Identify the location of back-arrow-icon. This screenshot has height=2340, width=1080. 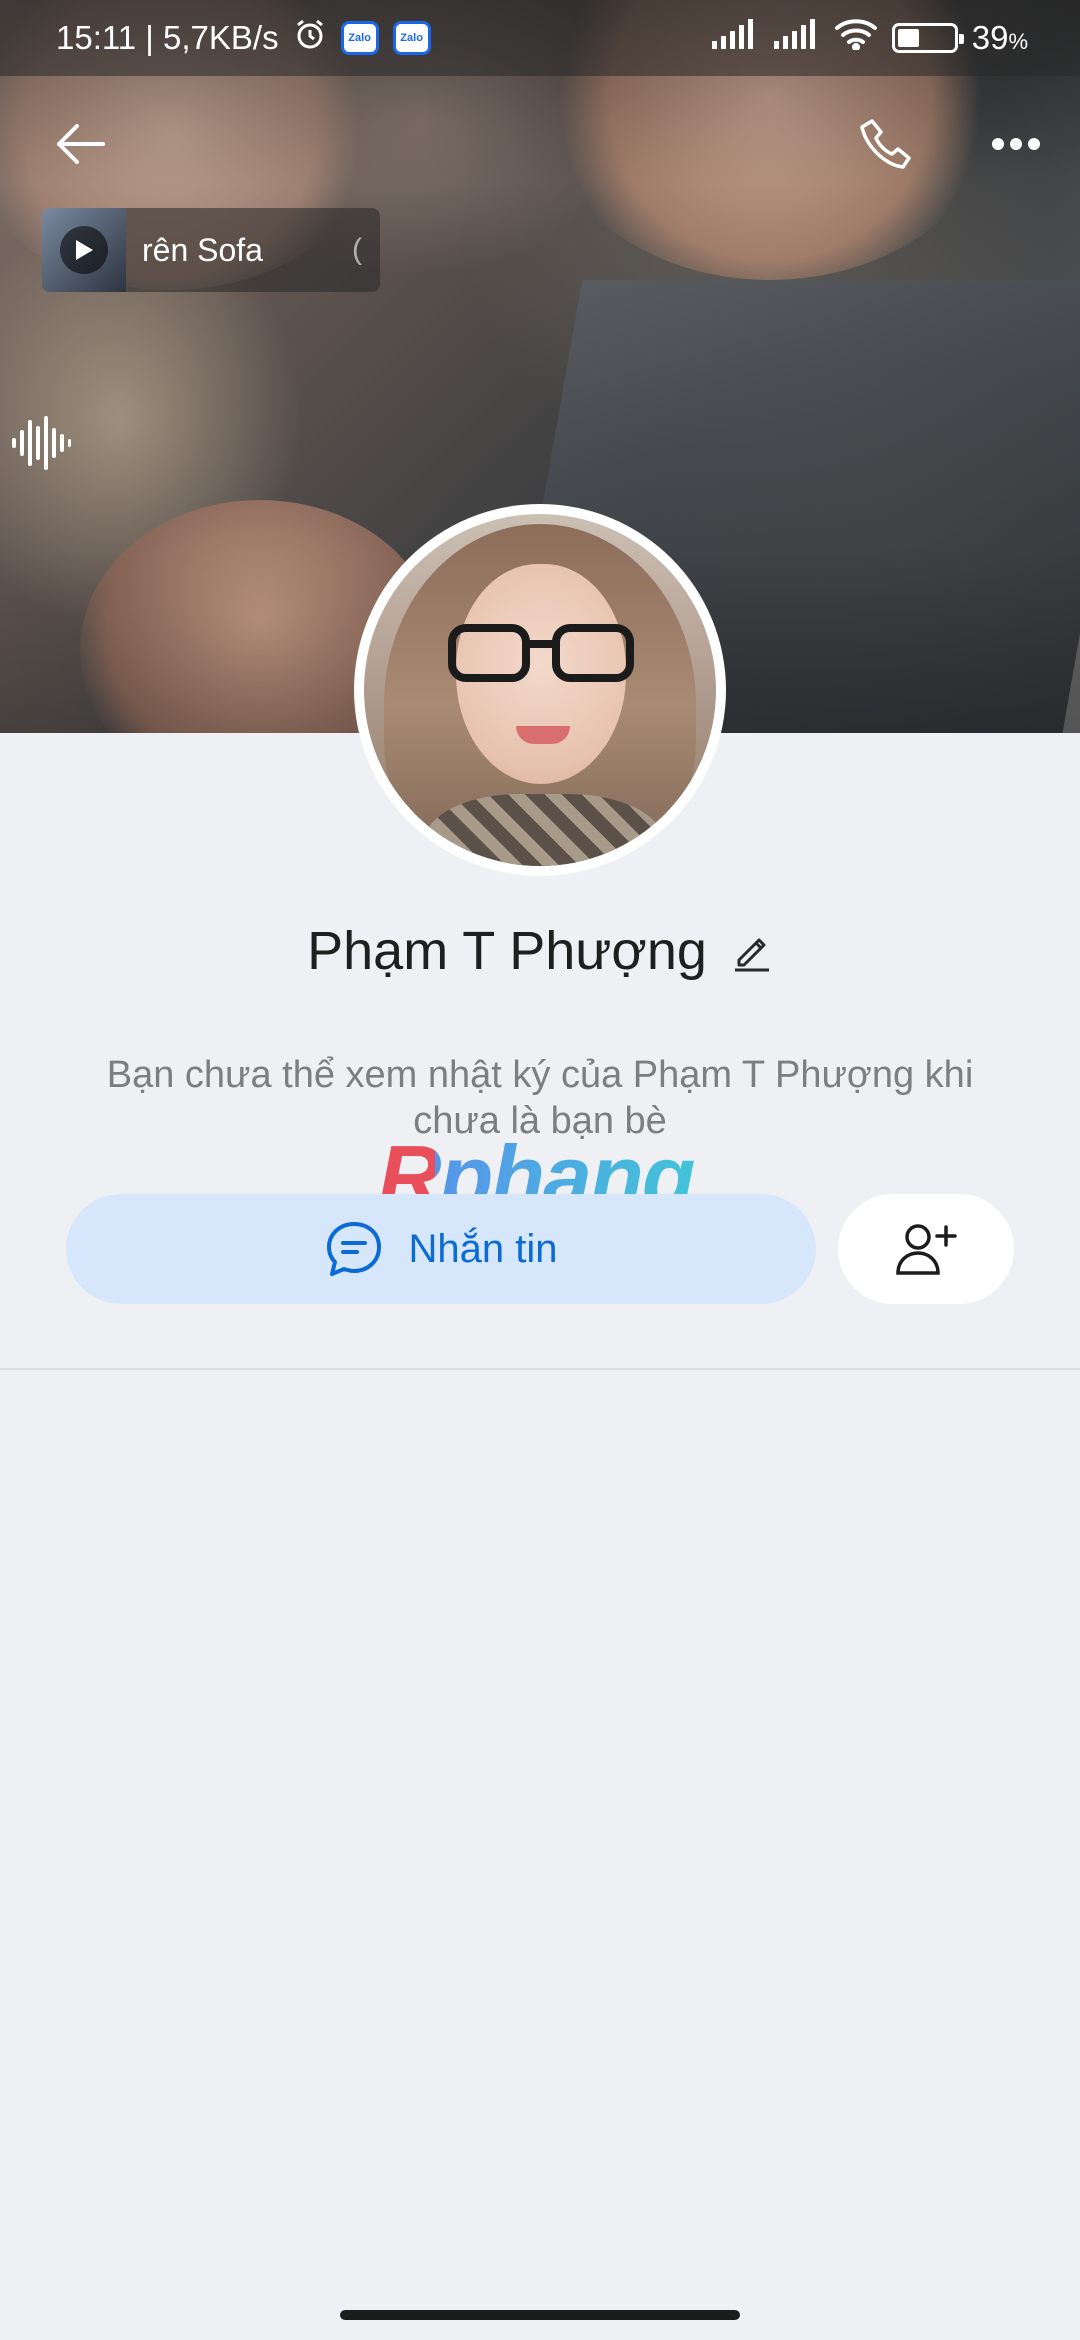
(81, 144).